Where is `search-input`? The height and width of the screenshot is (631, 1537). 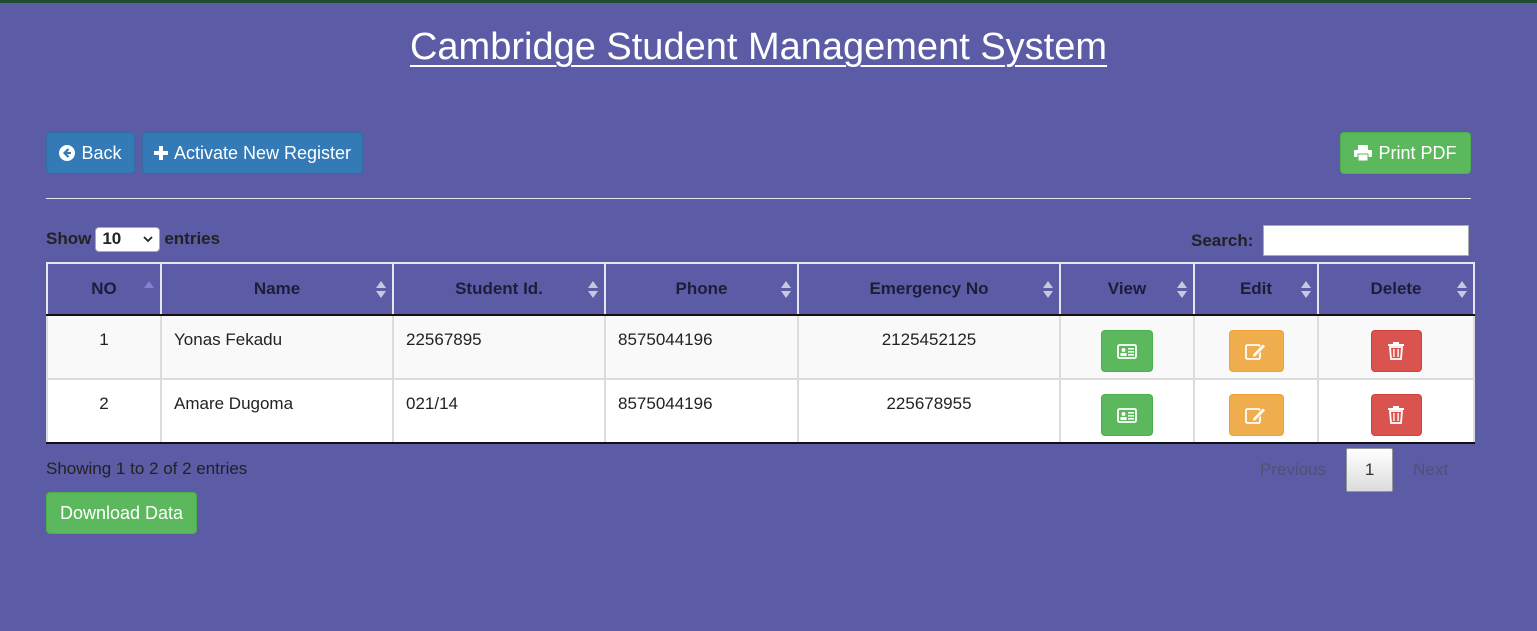
search-input is located at coordinates (1366, 240).